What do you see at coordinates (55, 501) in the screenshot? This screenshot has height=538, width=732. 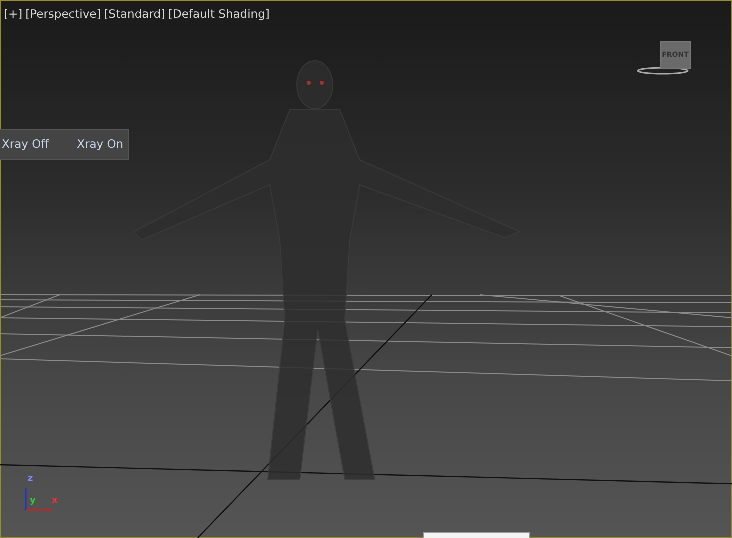 I see `x-axis-label: x` at bounding box center [55, 501].